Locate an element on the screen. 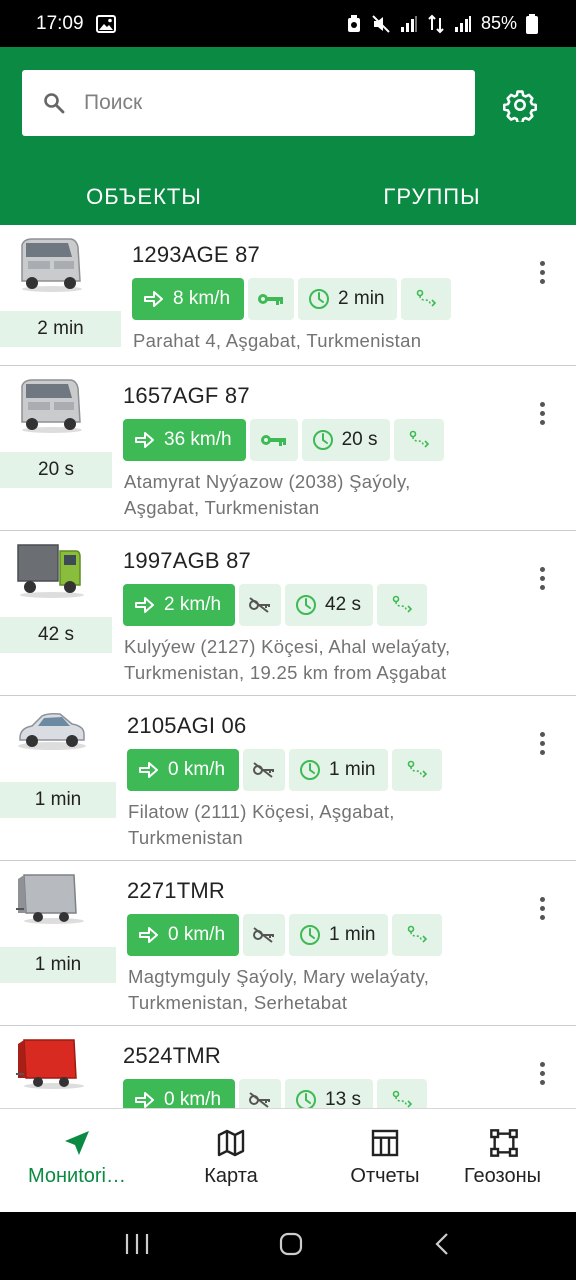 This screenshot has width=576, height=1280. nav-map: Карта is located at coordinates (231, 1160).